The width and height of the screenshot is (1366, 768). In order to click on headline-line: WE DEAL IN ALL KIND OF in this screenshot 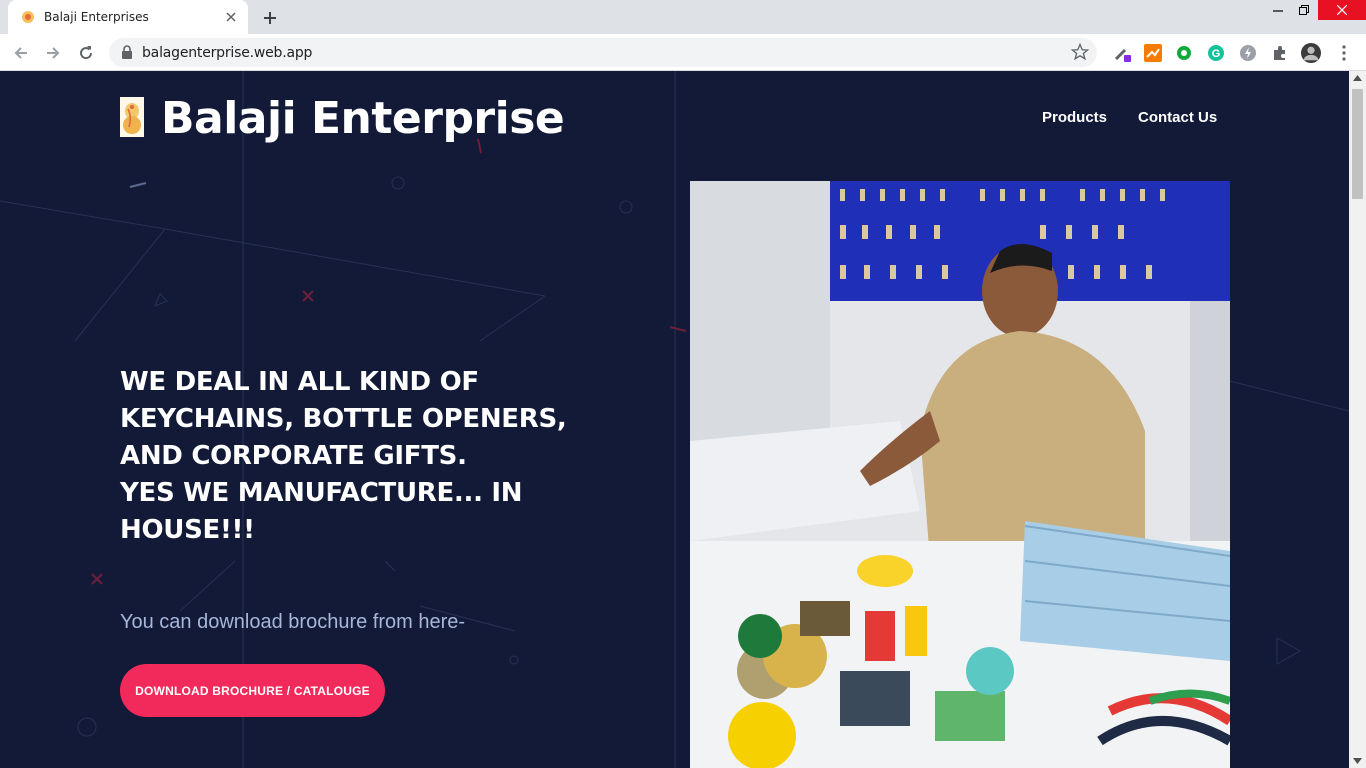, I will do `click(299, 382)`.